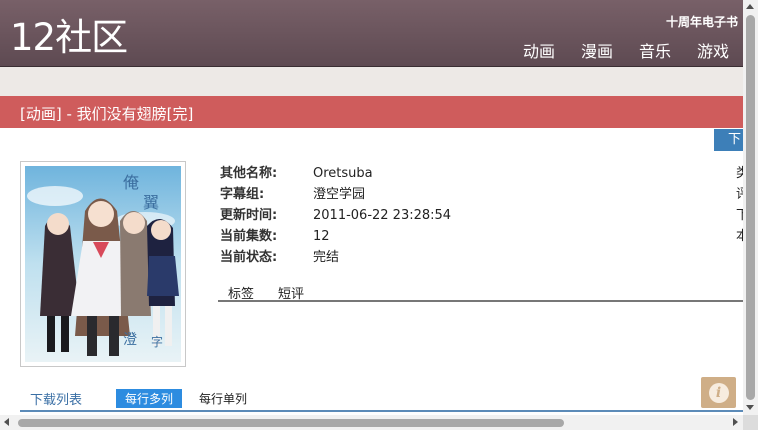 The width and height of the screenshot is (758, 430). Describe the element at coordinates (249, 173) in the screenshot. I see `info-label: 其他名称:` at that location.